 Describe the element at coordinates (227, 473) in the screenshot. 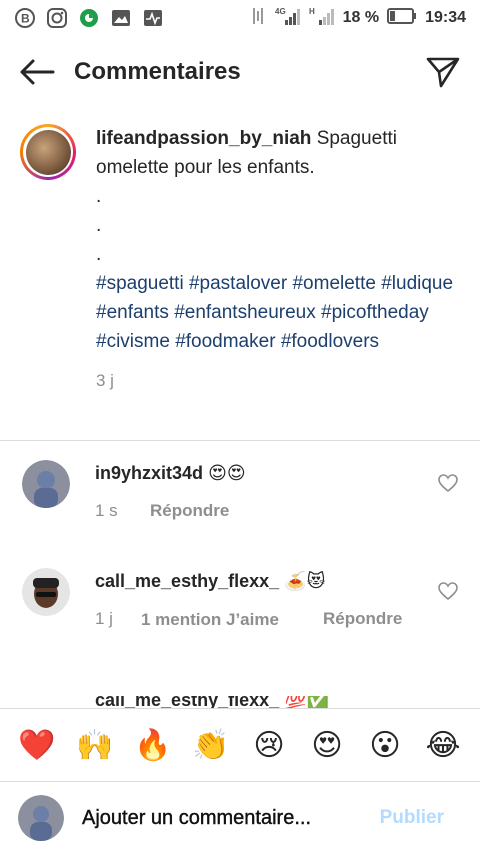

I see `comment-emoji: 😍😍` at that location.